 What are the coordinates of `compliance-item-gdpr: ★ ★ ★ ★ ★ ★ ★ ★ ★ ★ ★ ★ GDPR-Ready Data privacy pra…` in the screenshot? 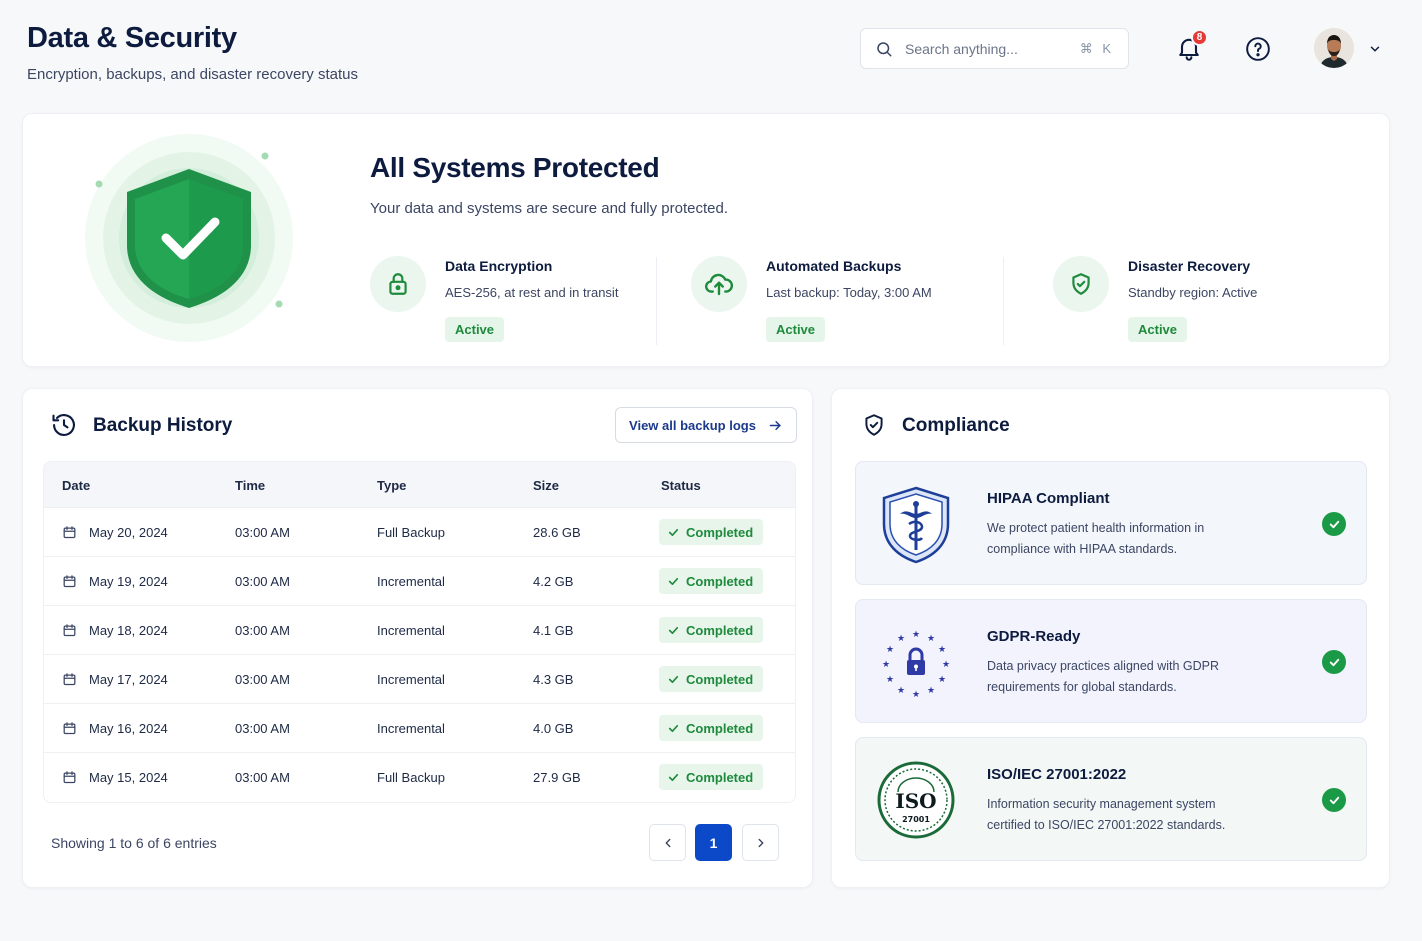 It's located at (1111, 661).